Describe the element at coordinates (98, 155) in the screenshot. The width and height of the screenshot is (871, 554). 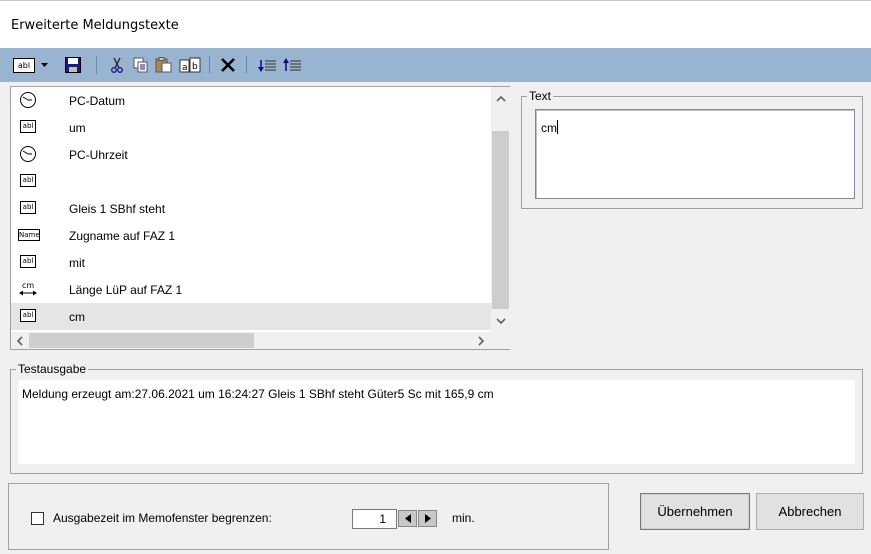
I see `list-item-label: PC-Uhrzeit` at that location.